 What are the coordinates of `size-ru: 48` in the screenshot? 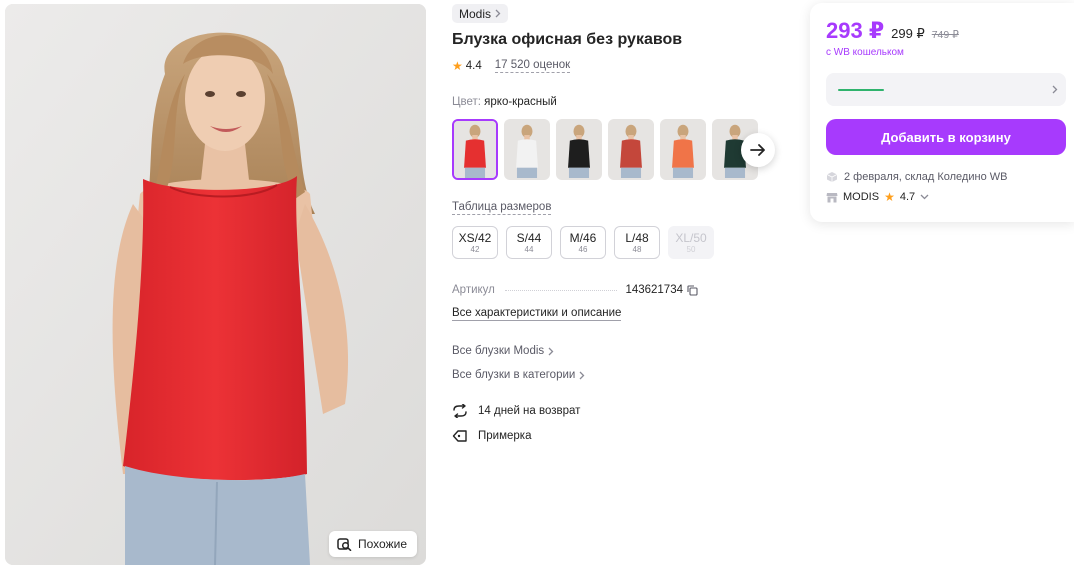 It's located at (637, 249).